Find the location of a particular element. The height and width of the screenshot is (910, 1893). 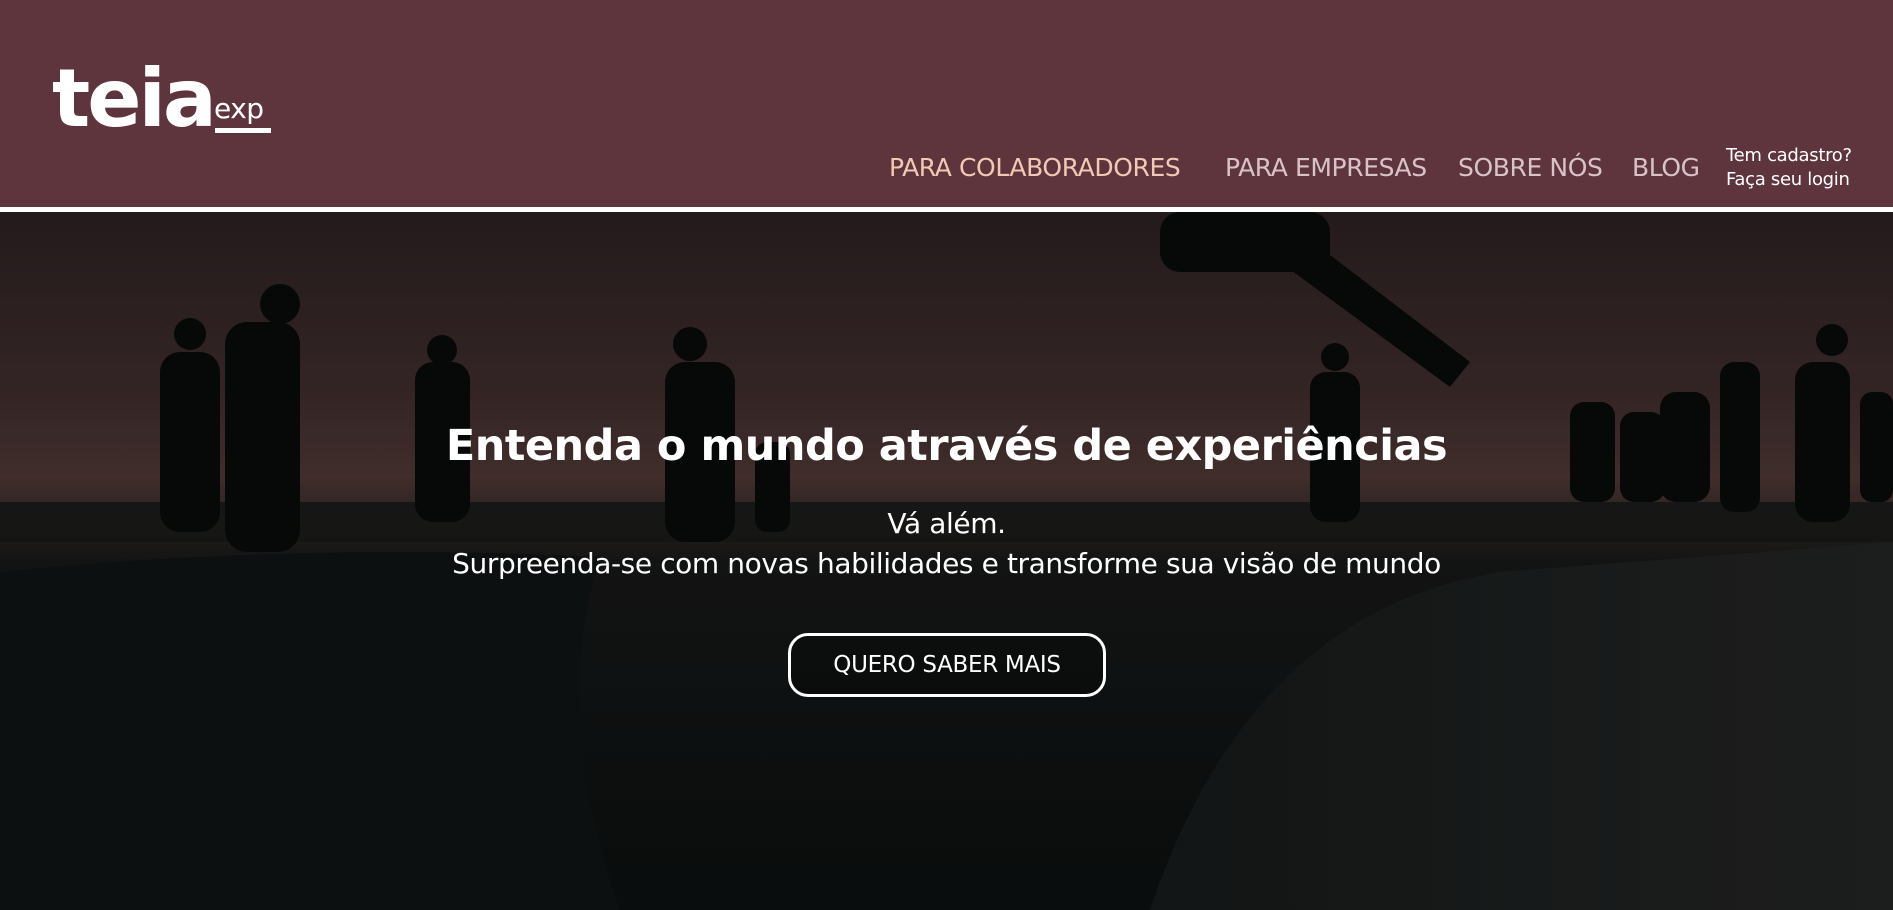

login-label: Faça seu login is located at coordinates (1788, 179).